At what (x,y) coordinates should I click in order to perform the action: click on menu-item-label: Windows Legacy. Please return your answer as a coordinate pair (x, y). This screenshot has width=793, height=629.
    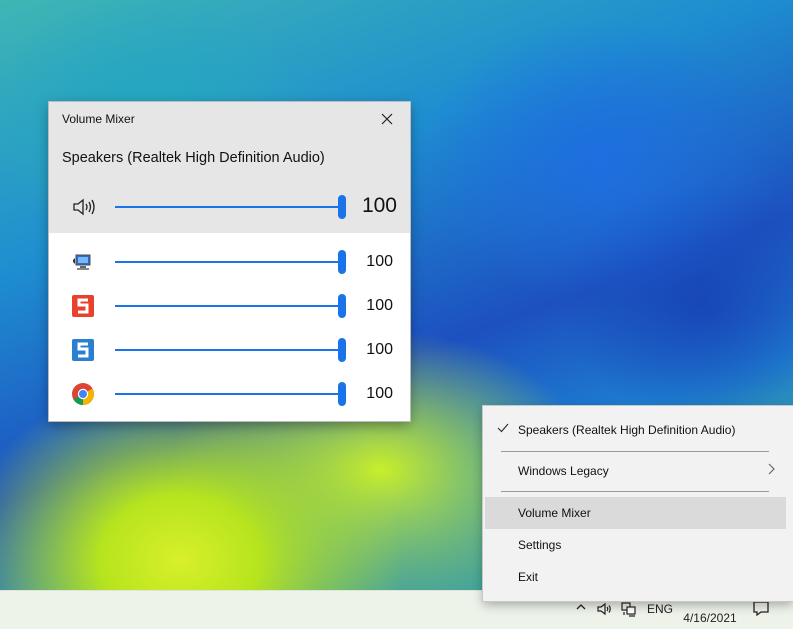
    Looking at the image, I should click on (563, 471).